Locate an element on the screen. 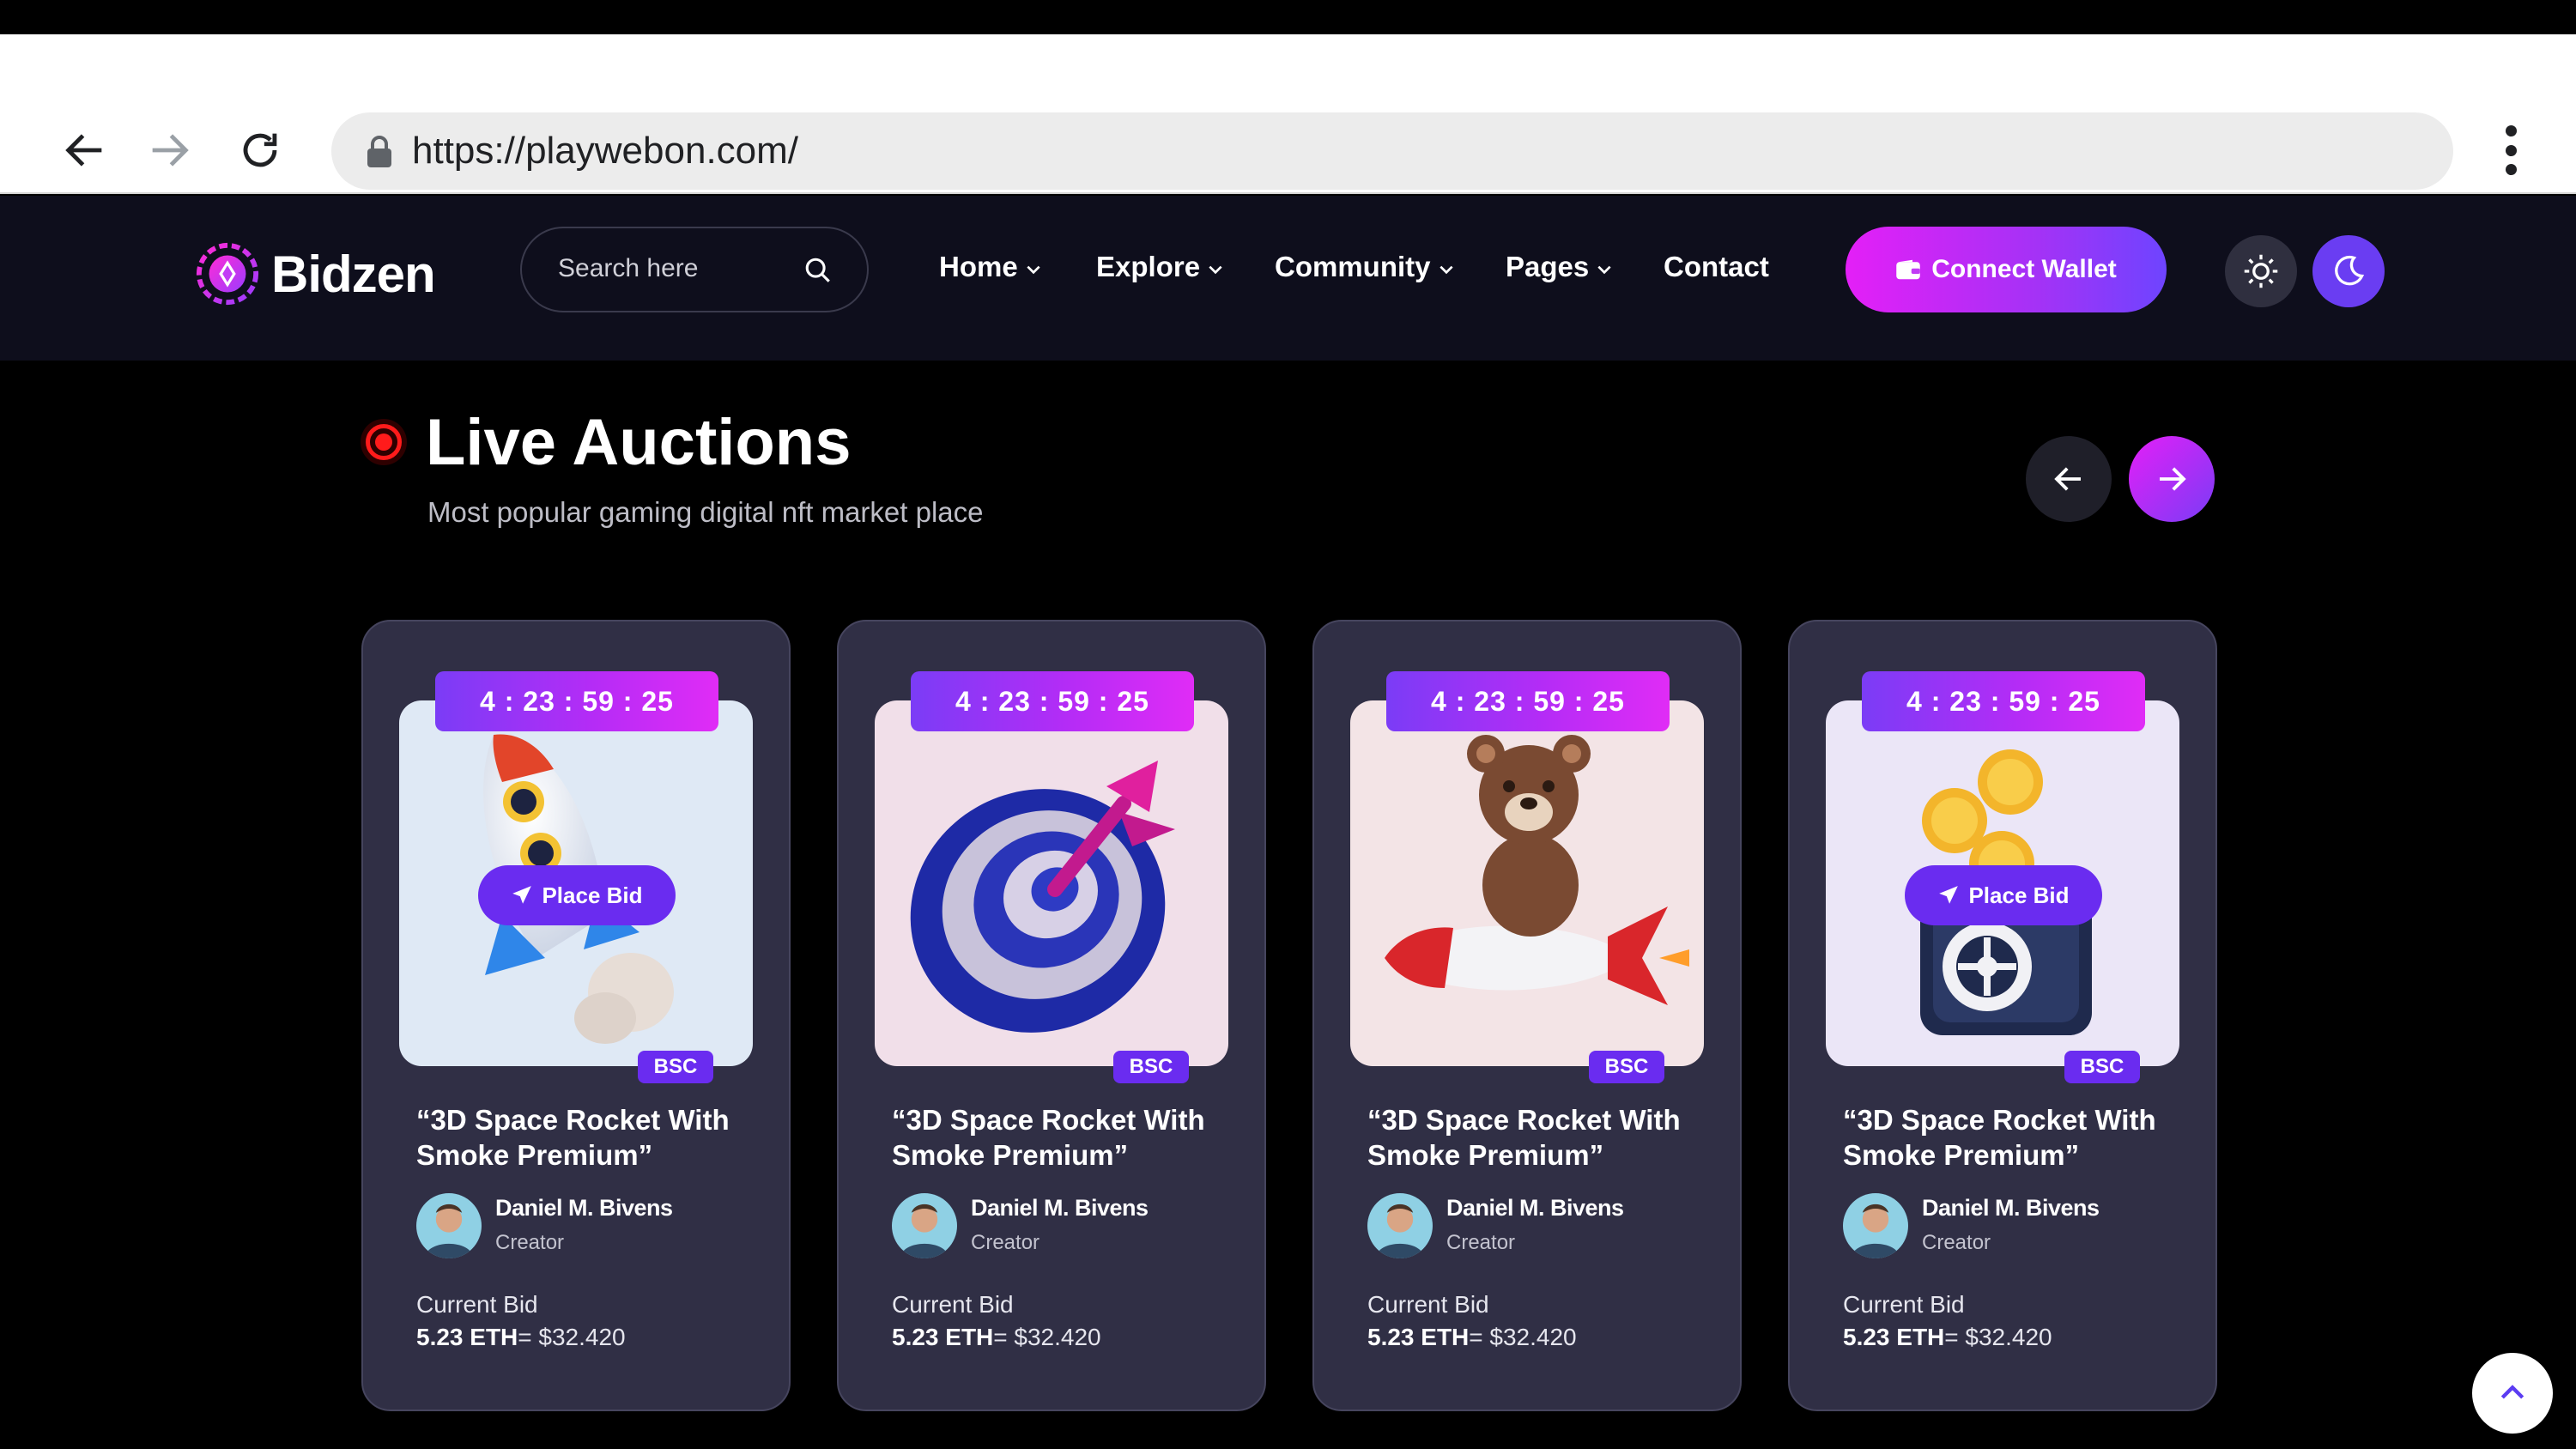 Image resolution: width=2576 pixels, height=1449 pixels. light-mode-button is located at coordinates (2261, 271).